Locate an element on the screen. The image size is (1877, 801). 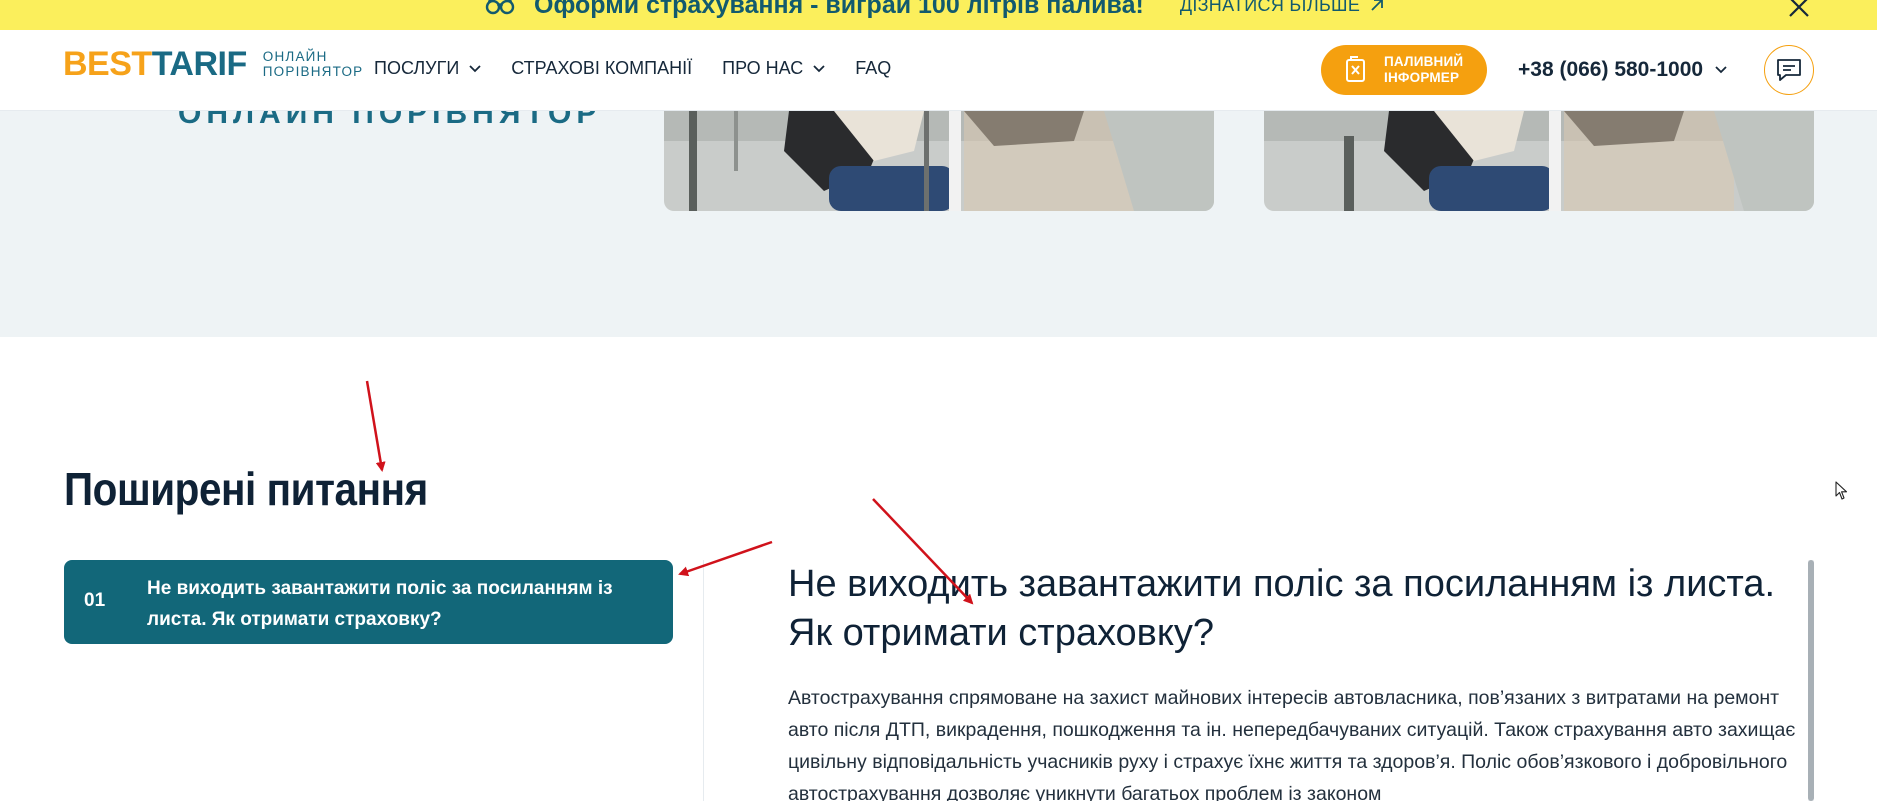
faq-question-number: 01 is located at coordinates (95, 600).